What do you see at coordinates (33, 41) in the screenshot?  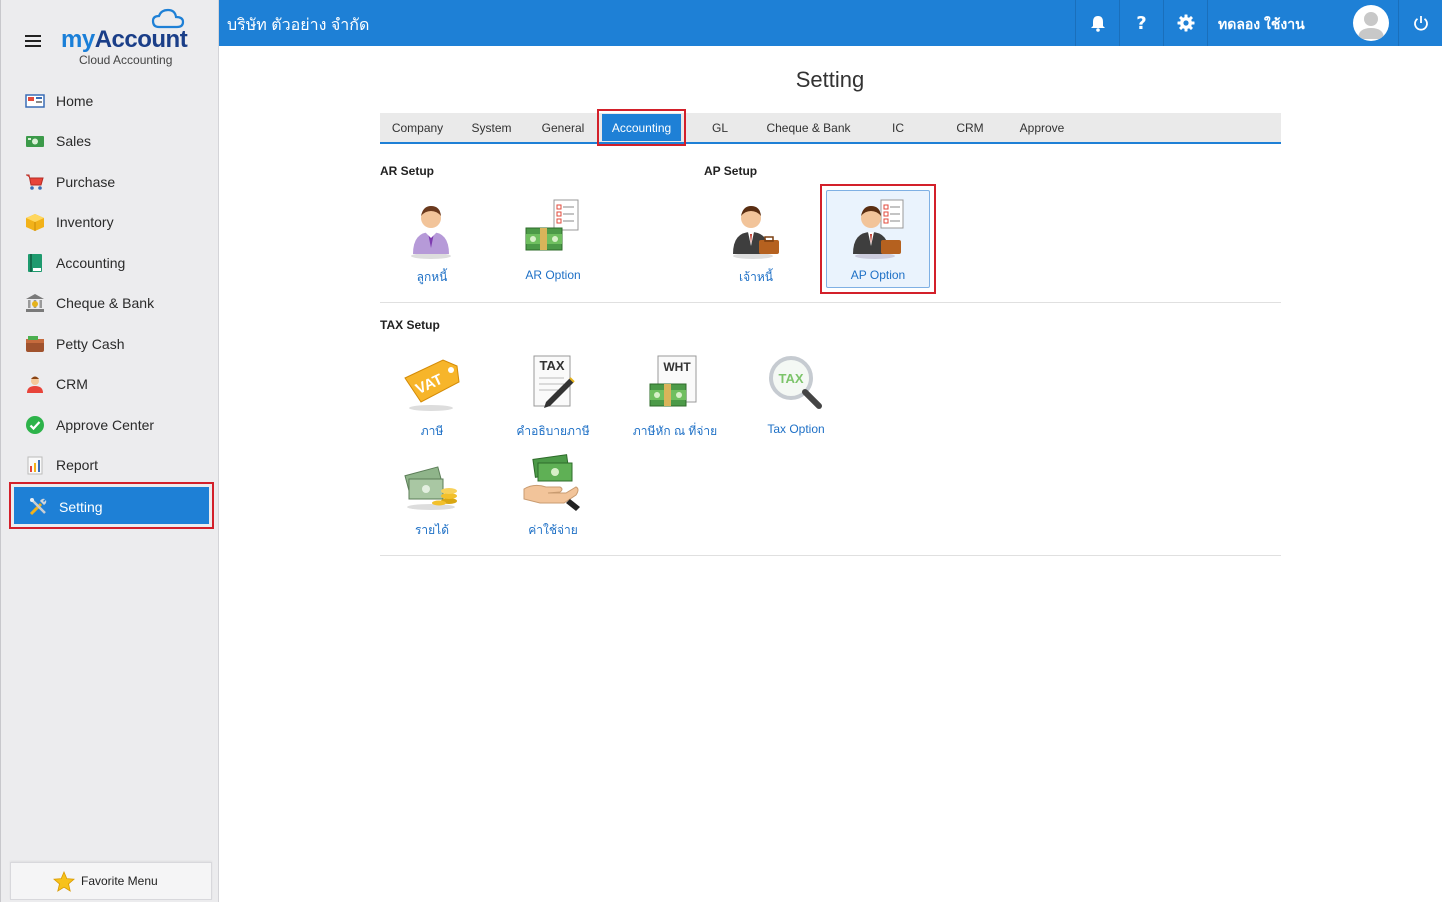 I see `hamburger-menu-icon` at bounding box center [33, 41].